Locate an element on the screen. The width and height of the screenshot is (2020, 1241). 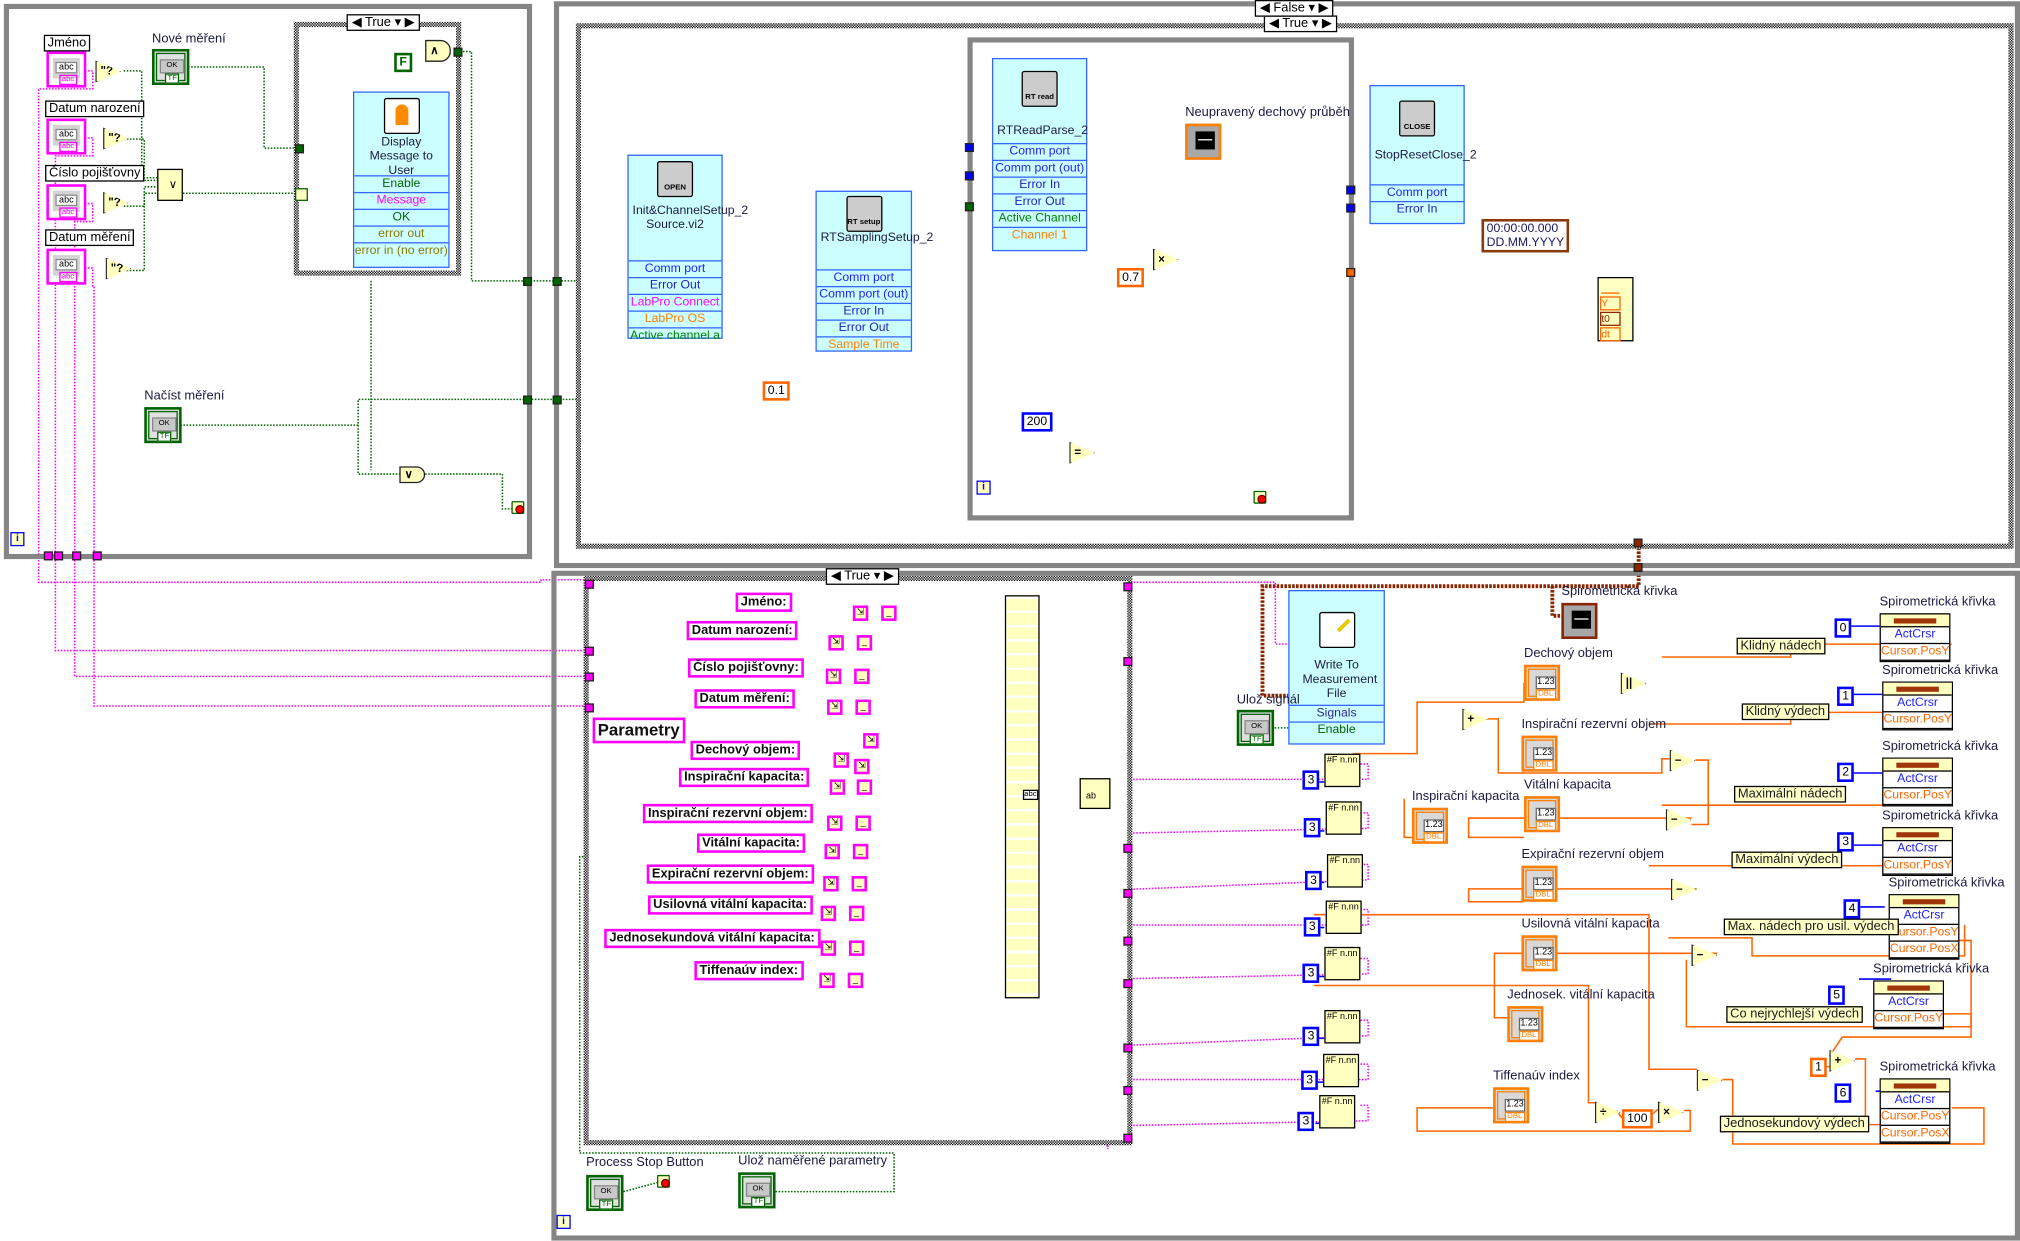
case-structure-report-selector: ◀ True ▾ ▶ is located at coordinates (862, 576).